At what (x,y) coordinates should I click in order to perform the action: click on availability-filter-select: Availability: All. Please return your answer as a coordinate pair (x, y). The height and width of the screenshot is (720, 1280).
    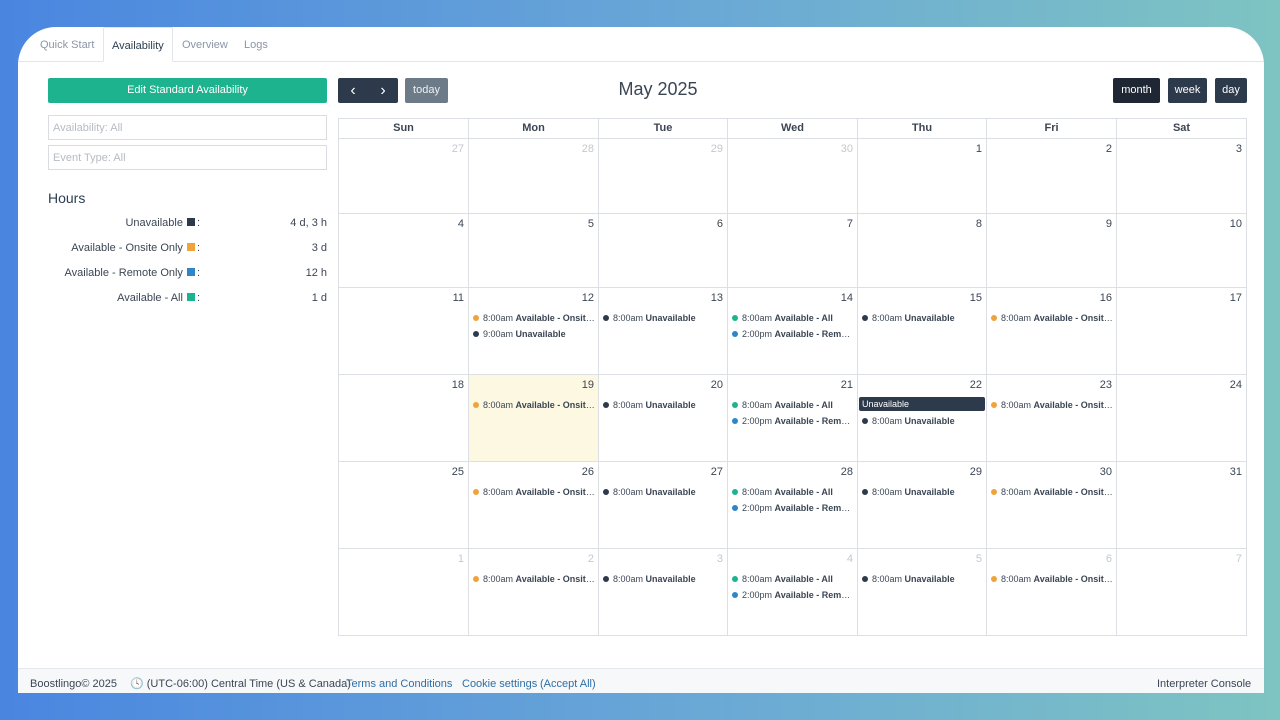
    Looking at the image, I should click on (187, 127).